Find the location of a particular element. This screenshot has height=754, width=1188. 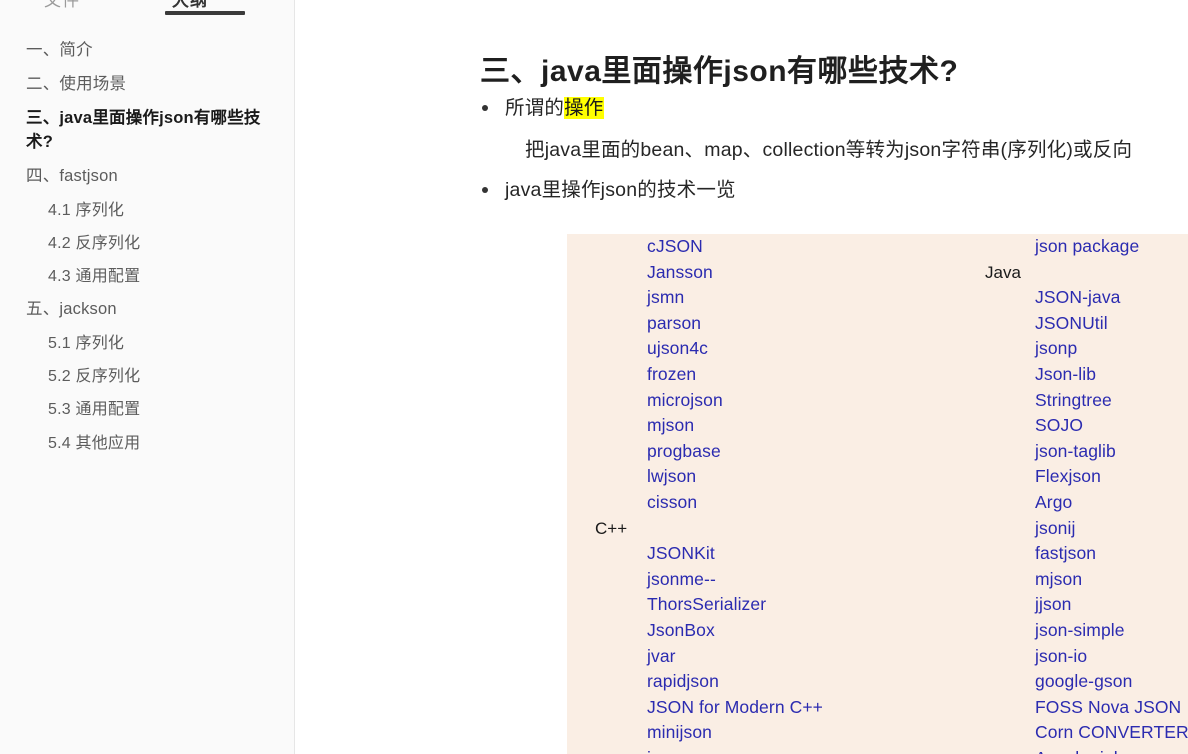

list-item-text: 所谓的操作 is located at coordinates (554, 108).